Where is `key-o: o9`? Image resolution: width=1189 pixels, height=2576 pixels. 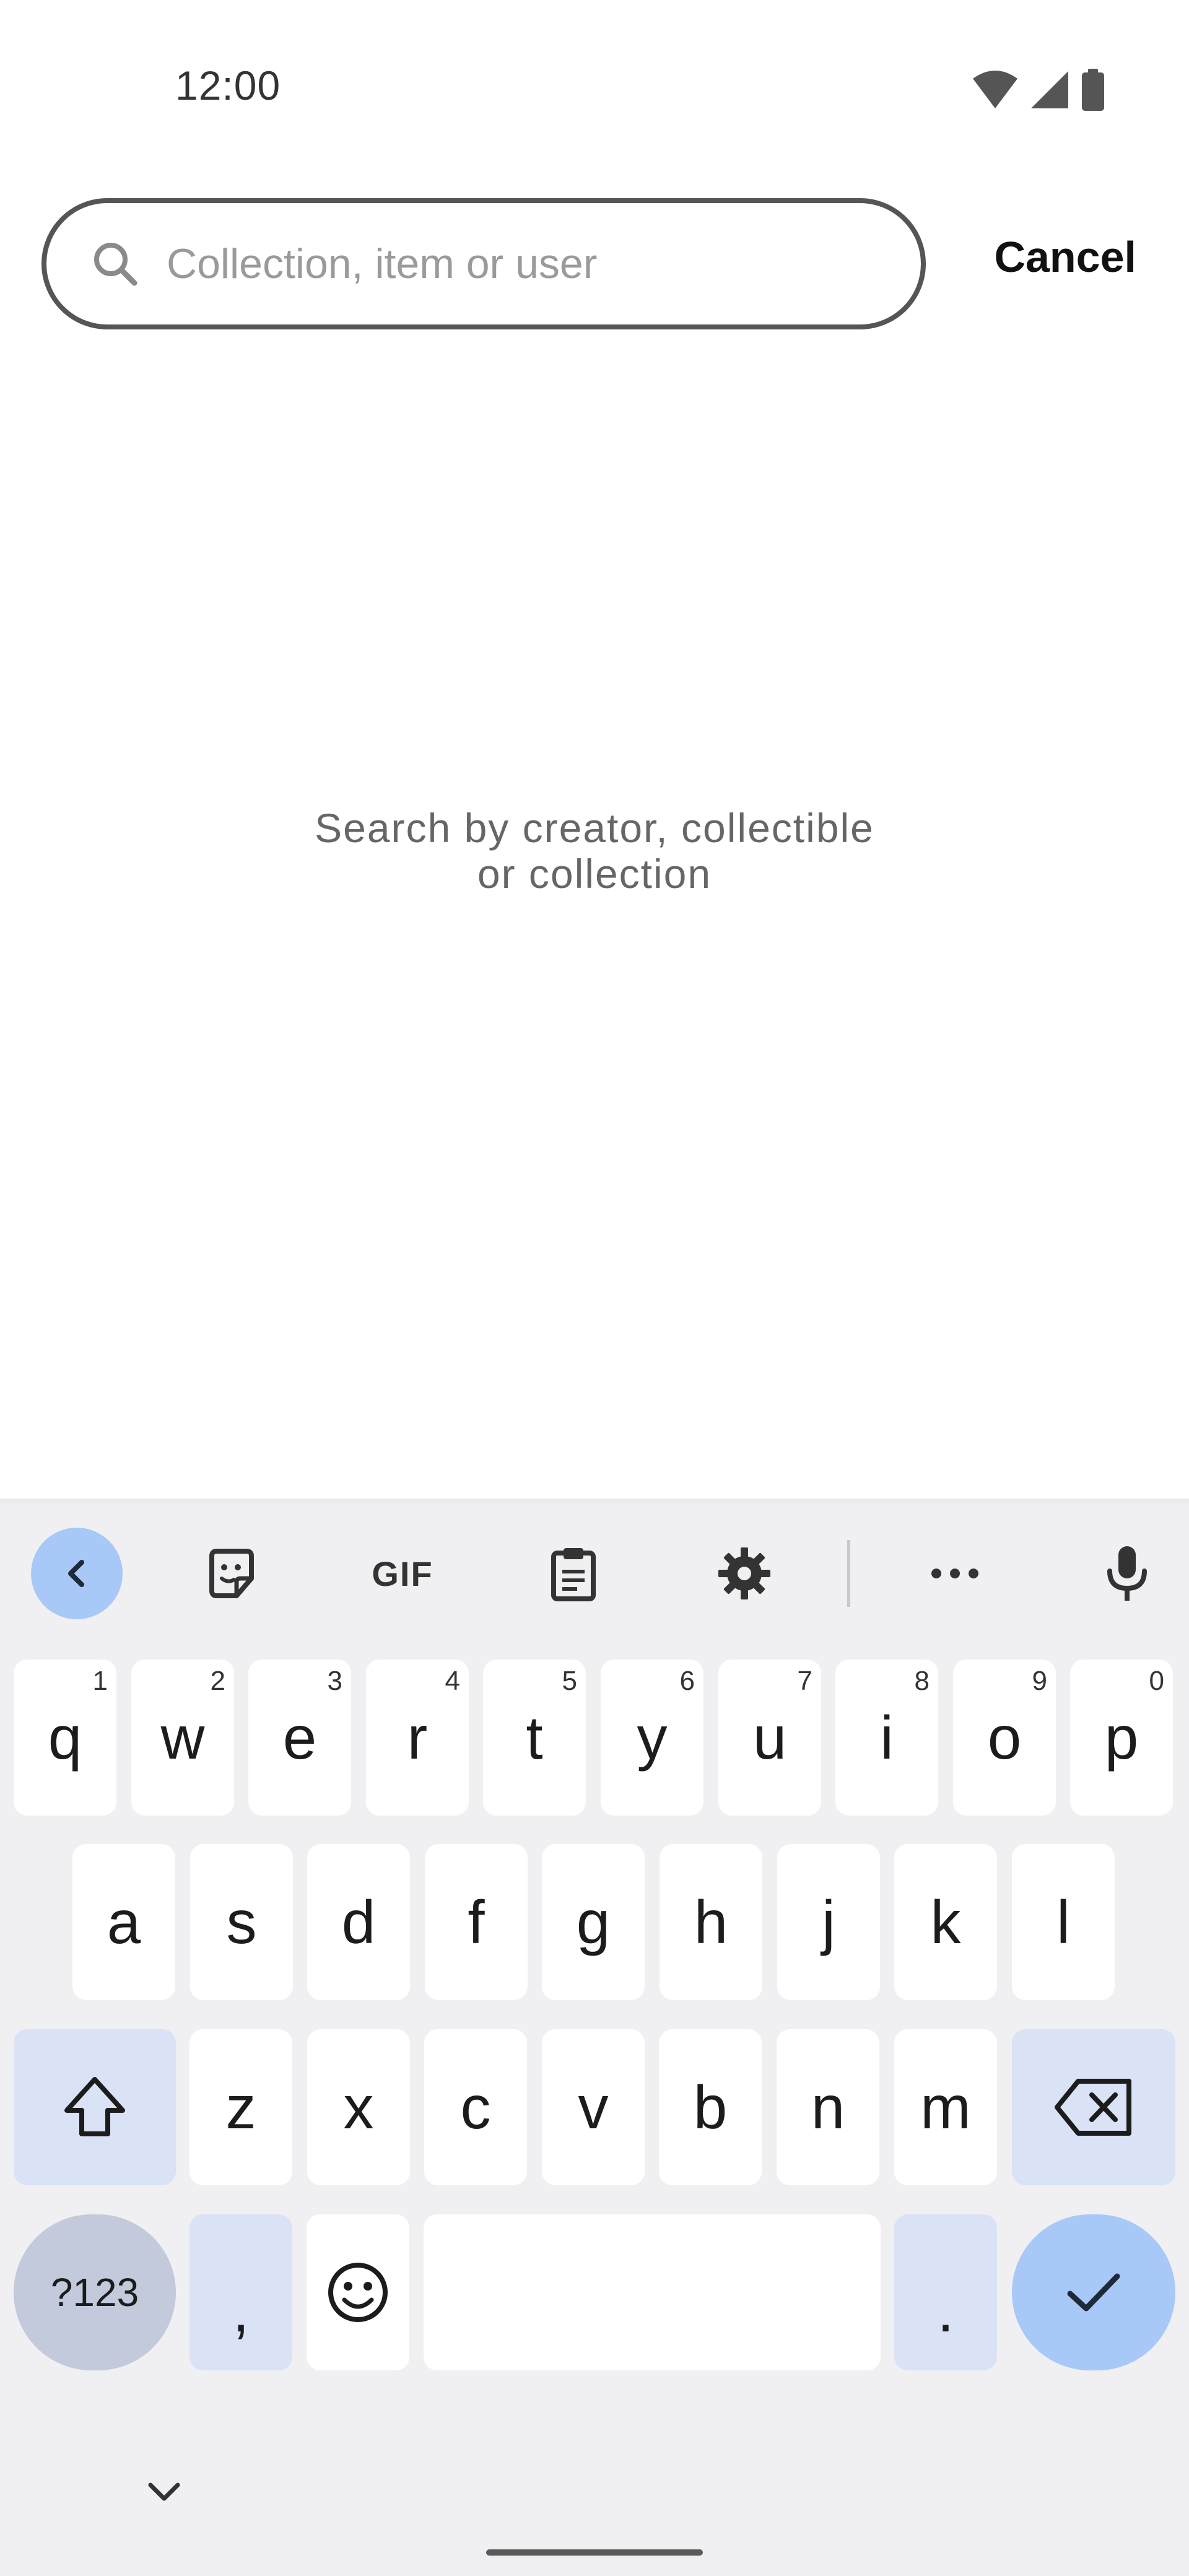
key-o: o9 is located at coordinates (1004, 1738).